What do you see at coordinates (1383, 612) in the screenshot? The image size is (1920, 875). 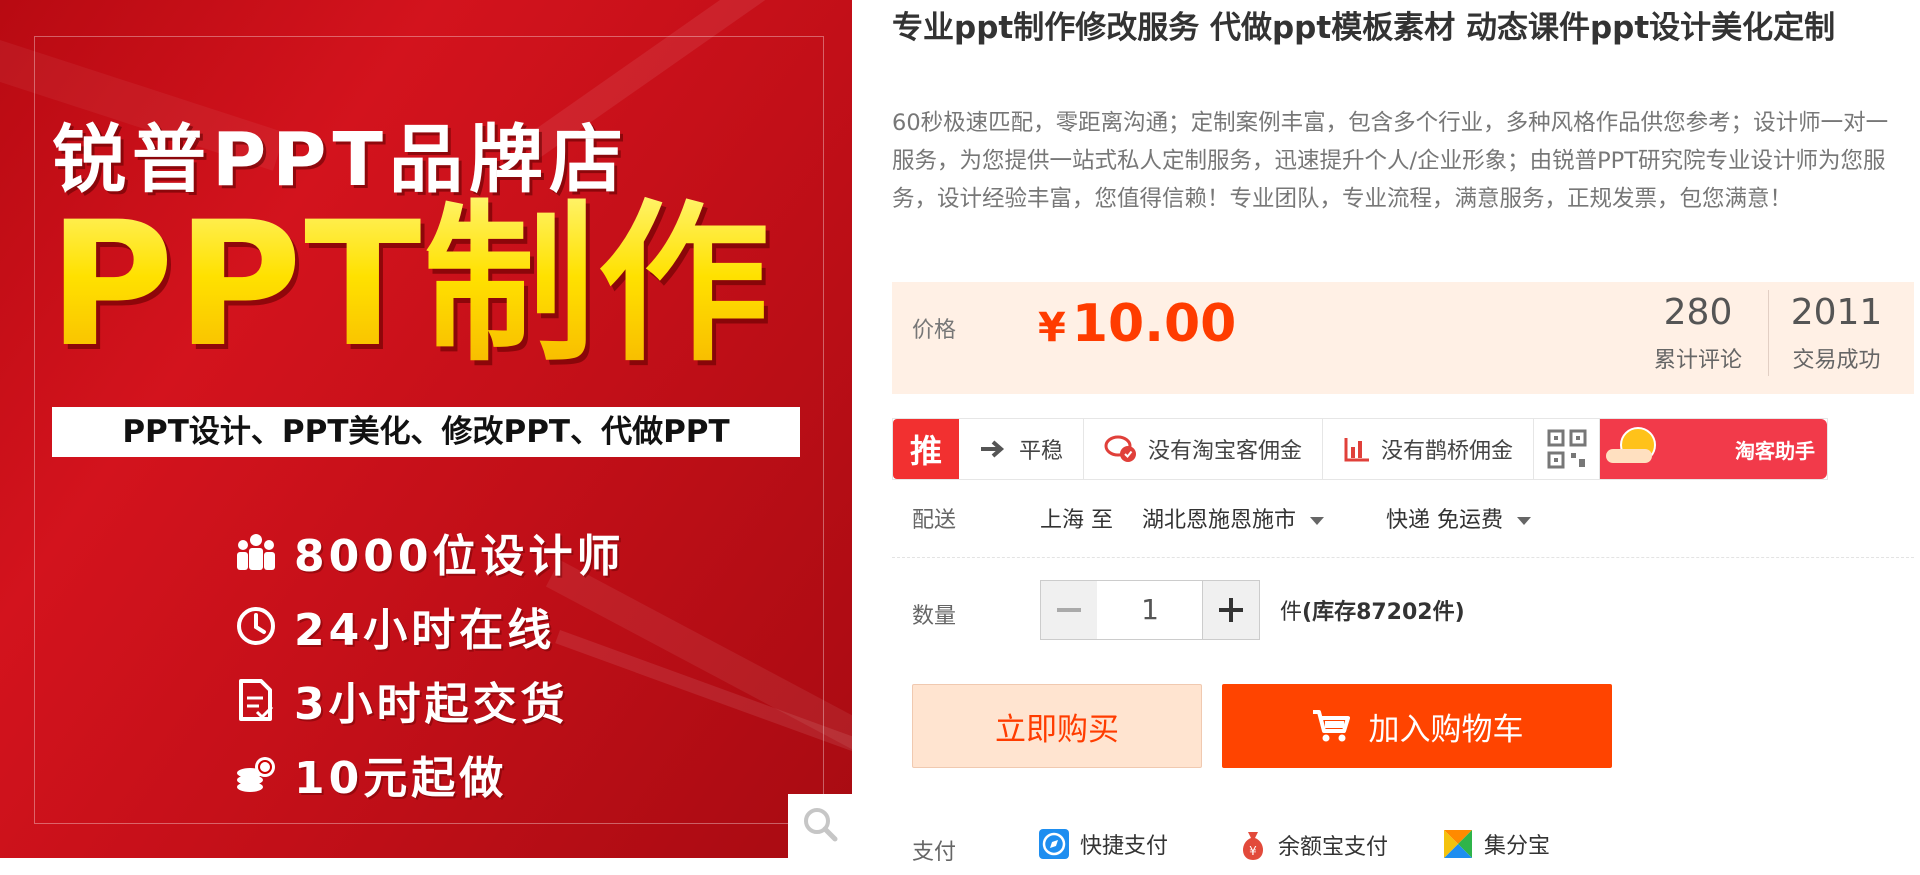 I see `stock-count: (库存87202件)` at bounding box center [1383, 612].